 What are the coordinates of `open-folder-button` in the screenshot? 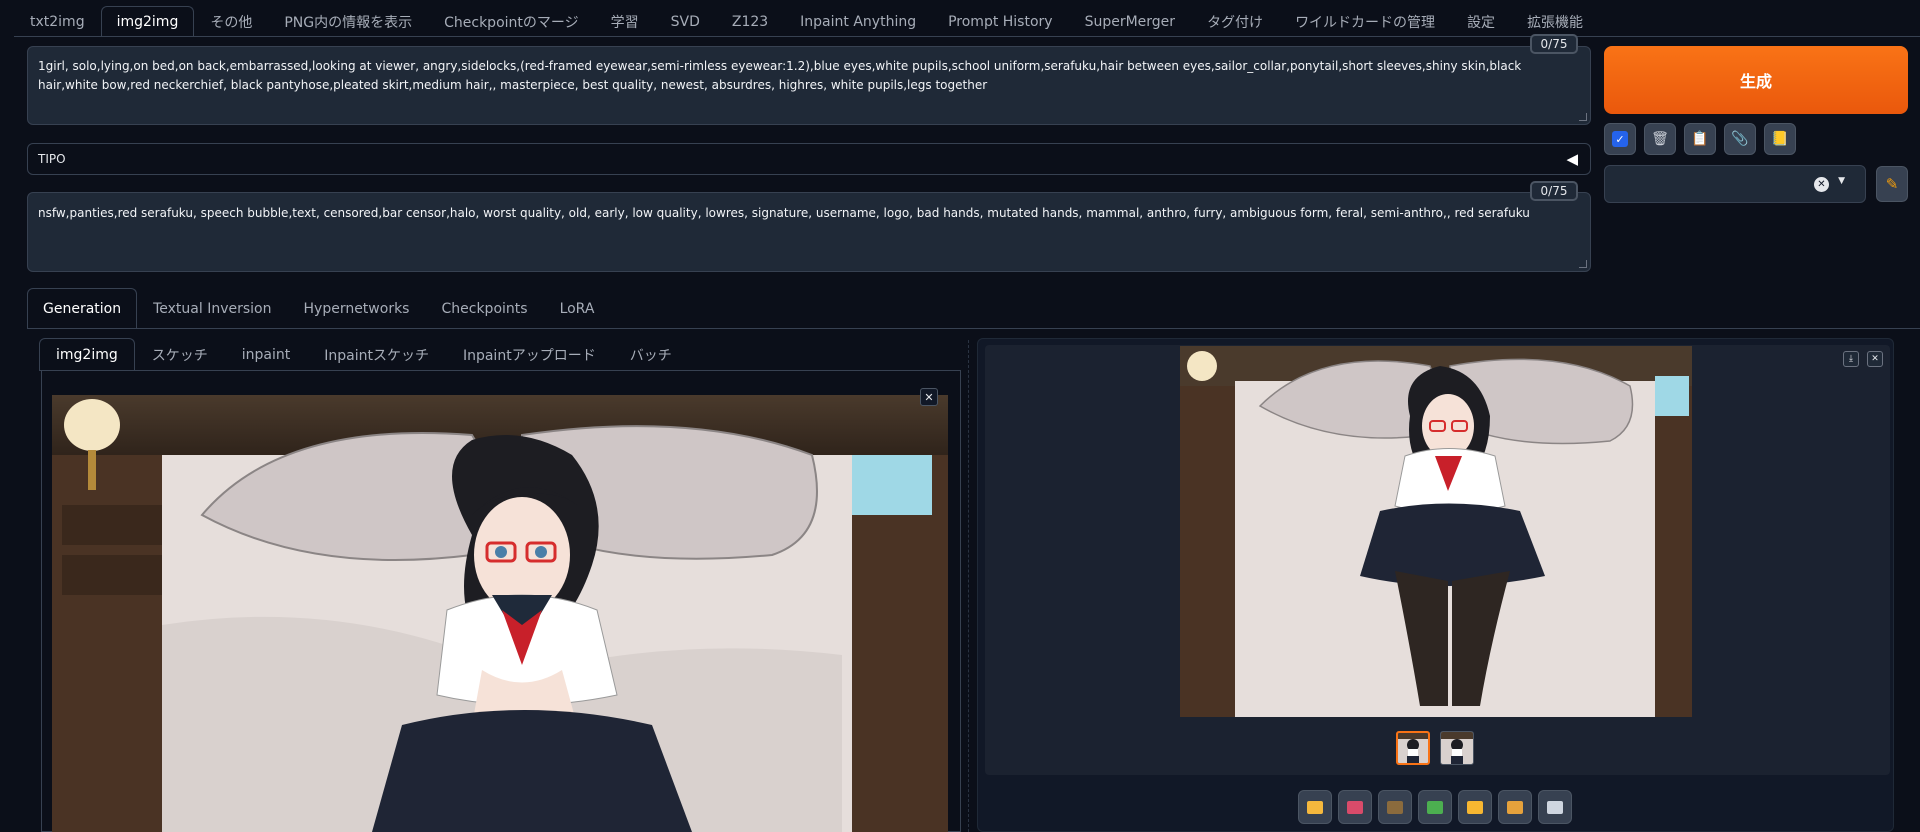 It's located at (1315, 807).